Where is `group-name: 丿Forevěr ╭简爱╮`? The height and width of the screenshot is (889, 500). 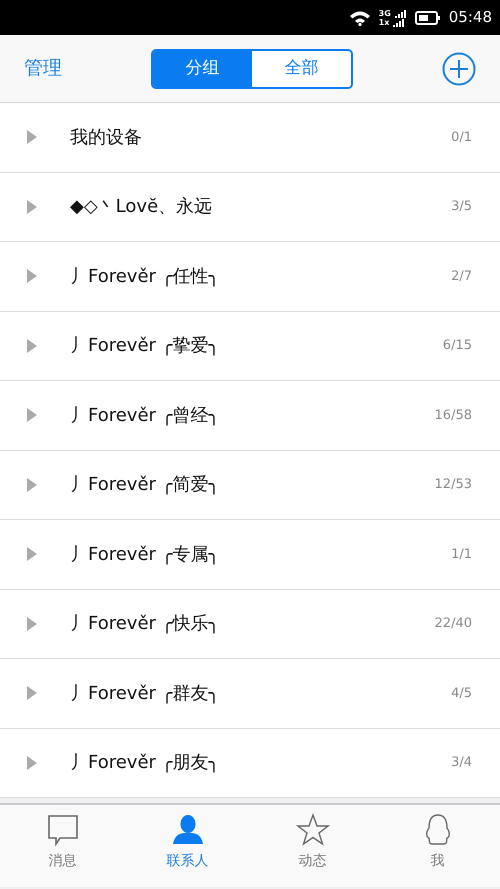
group-name: 丿Forevěr ╭简爱╮ is located at coordinates (144, 485).